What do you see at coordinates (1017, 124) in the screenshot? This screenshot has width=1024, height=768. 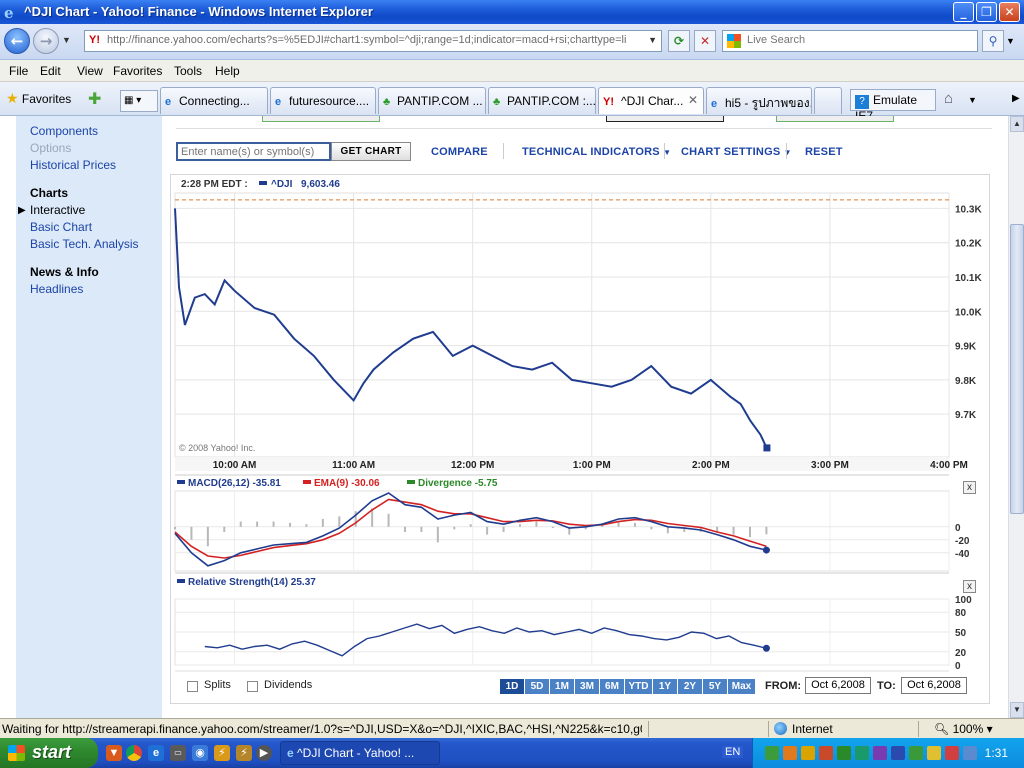 I see `scroll-up-icon: ▲` at bounding box center [1017, 124].